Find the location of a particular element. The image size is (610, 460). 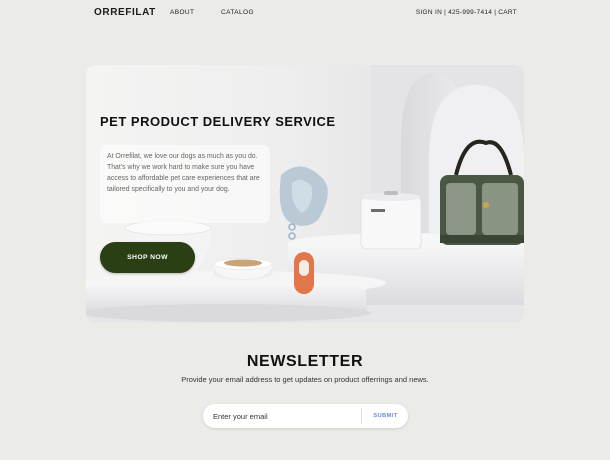

nav-catalog-link: CATALOG is located at coordinates (237, 12).